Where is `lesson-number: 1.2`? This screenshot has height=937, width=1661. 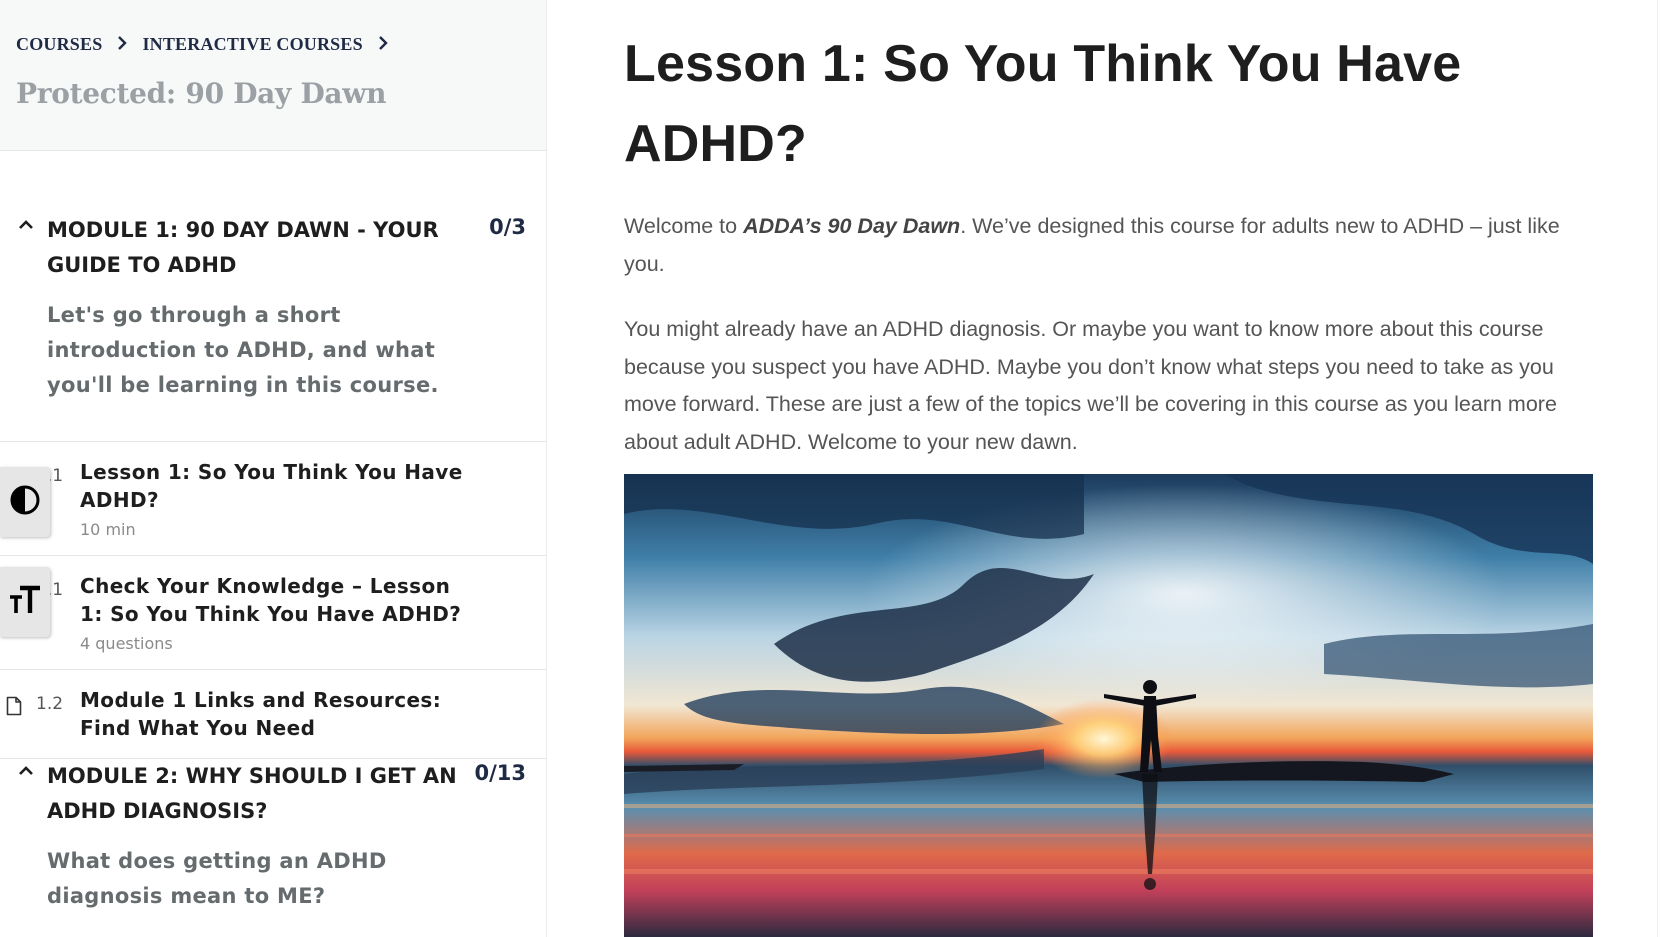 lesson-number: 1.2 is located at coordinates (50, 704).